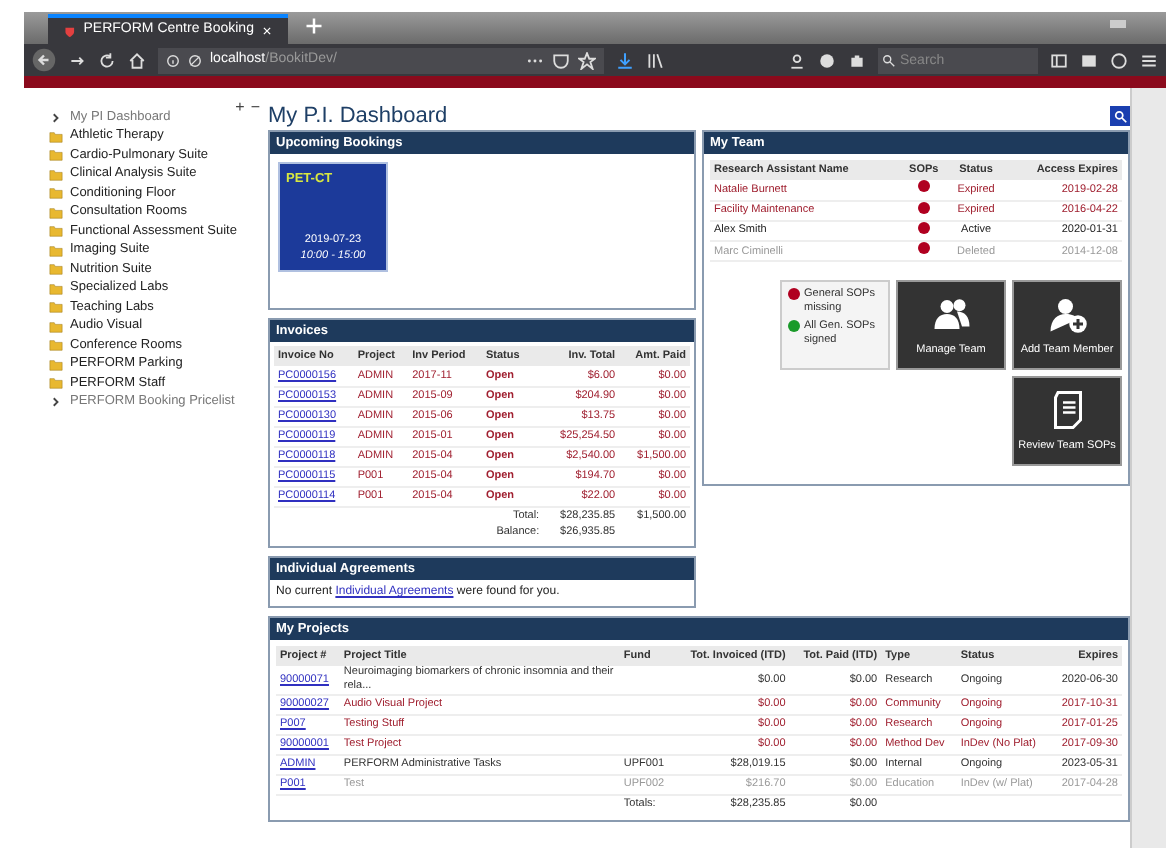 The width and height of the screenshot is (1166, 848). Describe the element at coordinates (951, 313) in the screenshot. I see `people-icon` at that location.